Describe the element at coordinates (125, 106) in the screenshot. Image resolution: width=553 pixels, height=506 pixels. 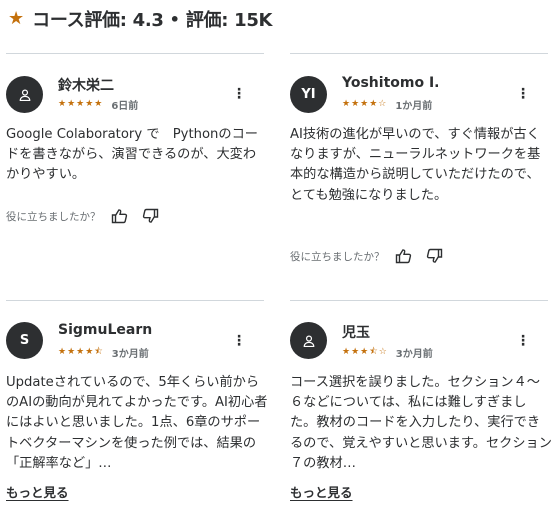
I see `review-date: 6日前` at that location.